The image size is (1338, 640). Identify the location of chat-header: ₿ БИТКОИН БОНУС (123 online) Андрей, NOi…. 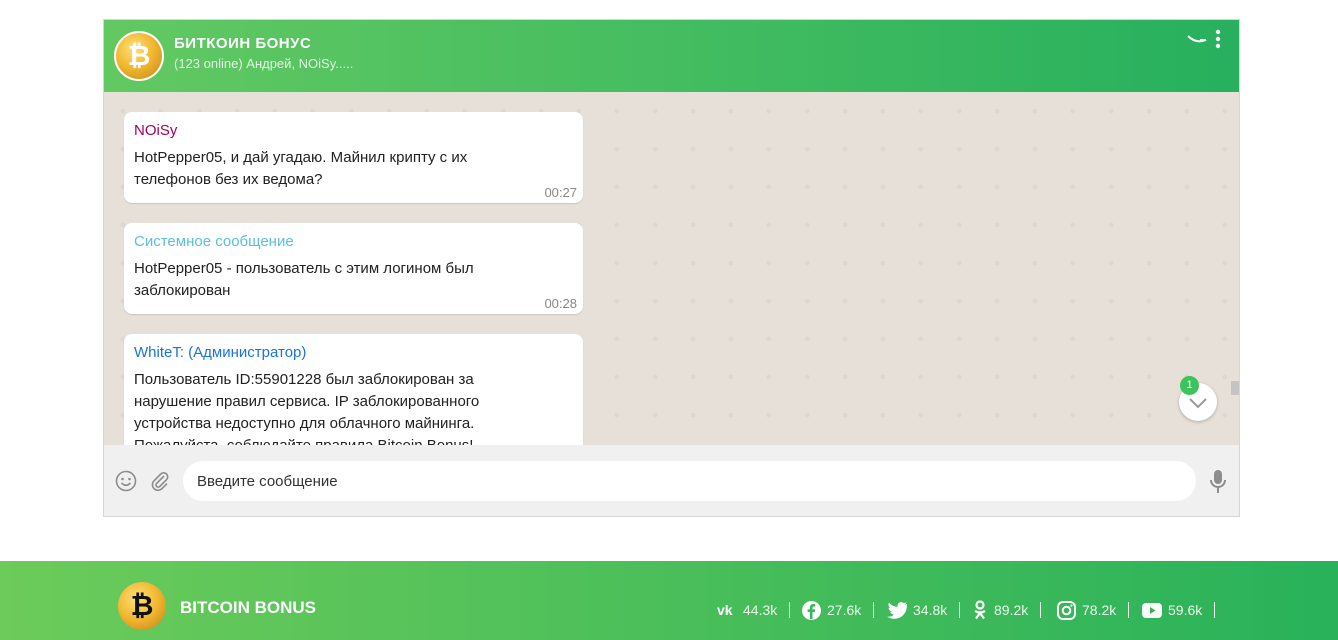
(671, 56).